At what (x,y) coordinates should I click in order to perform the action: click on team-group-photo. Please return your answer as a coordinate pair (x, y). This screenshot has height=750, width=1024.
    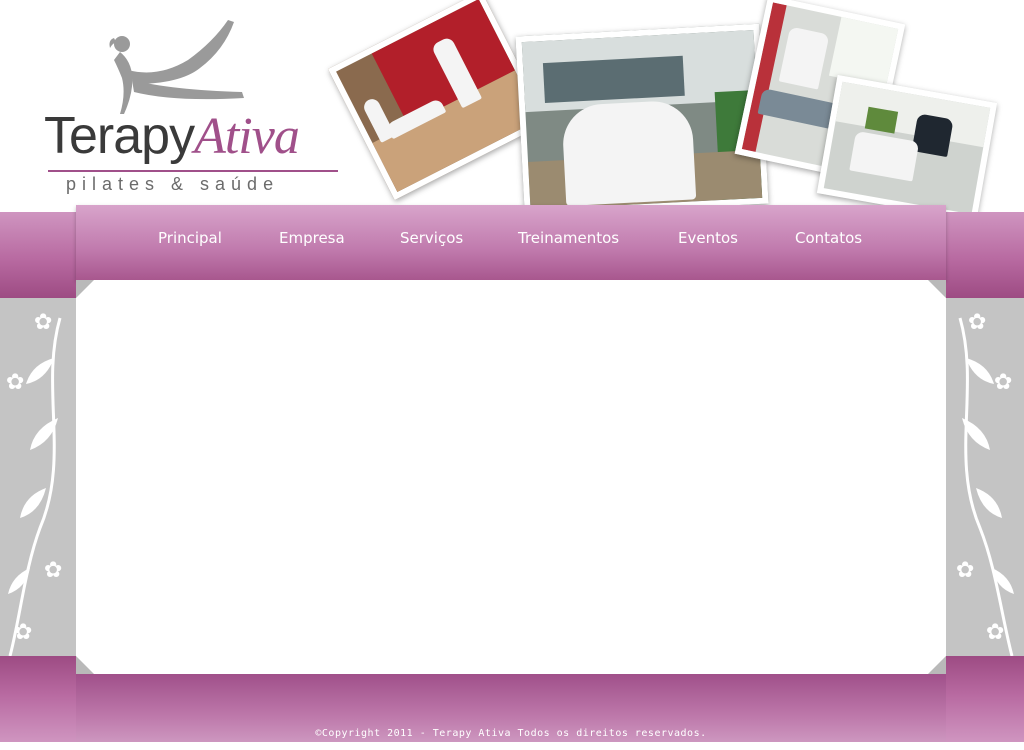
    Looking at the image, I should click on (642, 120).